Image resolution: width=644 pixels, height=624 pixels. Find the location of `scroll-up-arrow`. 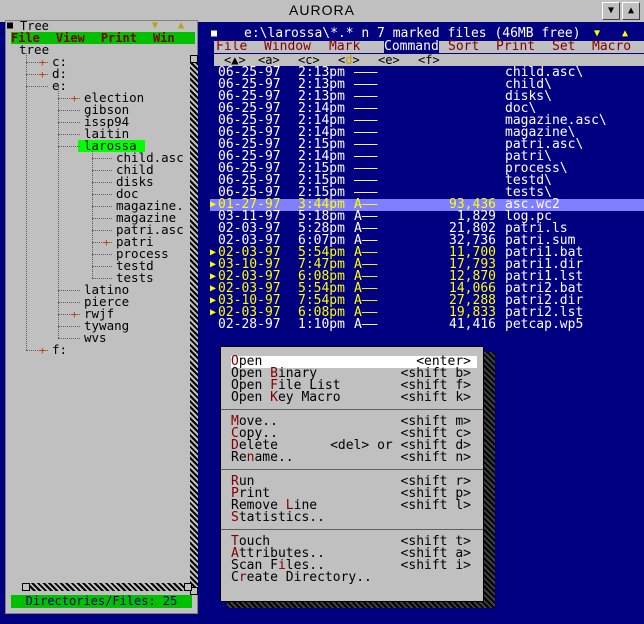

scroll-up-arrow is located at coordinates (194, 59).